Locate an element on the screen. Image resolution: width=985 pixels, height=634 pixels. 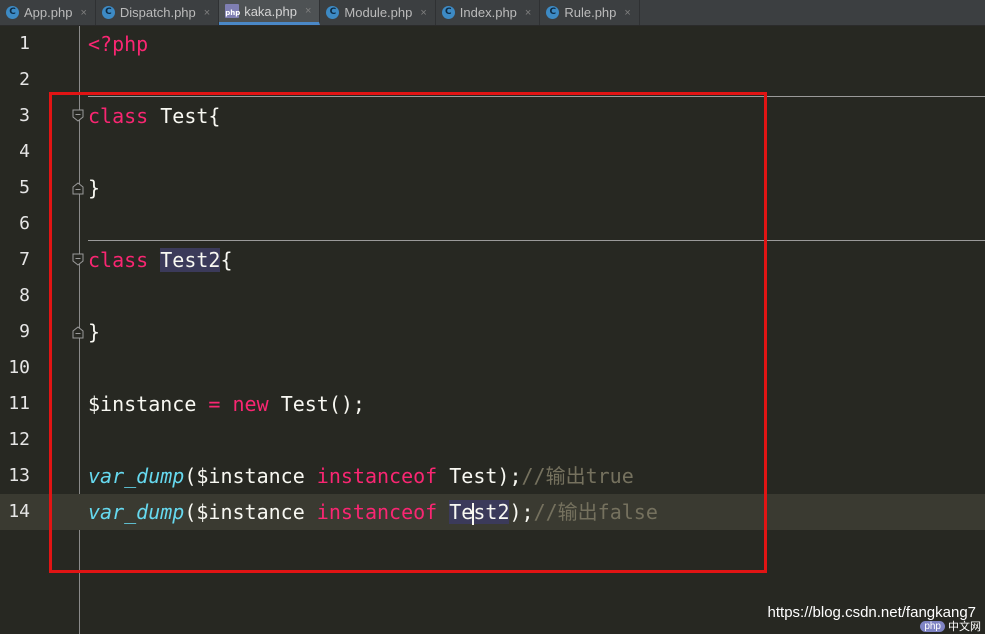
tab-label: App.php is located at coordinates (48, 12).